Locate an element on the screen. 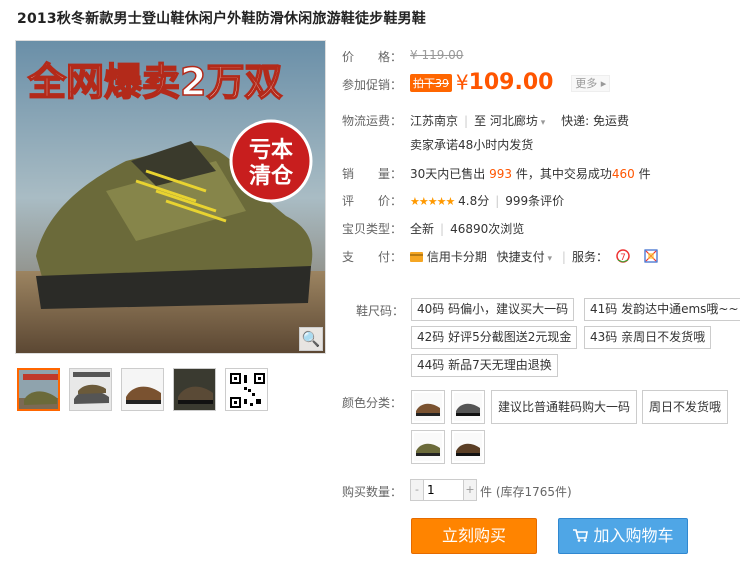 The image size is (740, 561). rating-score: 4.8分 is located at coordinates (474, 201).